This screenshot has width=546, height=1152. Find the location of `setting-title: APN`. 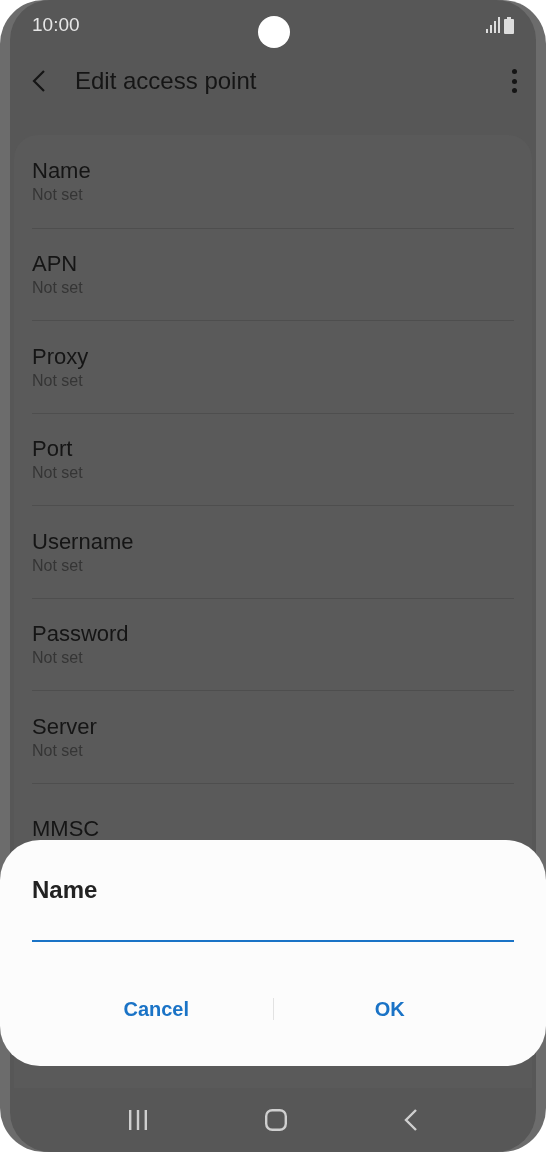

setting-title: APN is located at coordinates (55, 264).